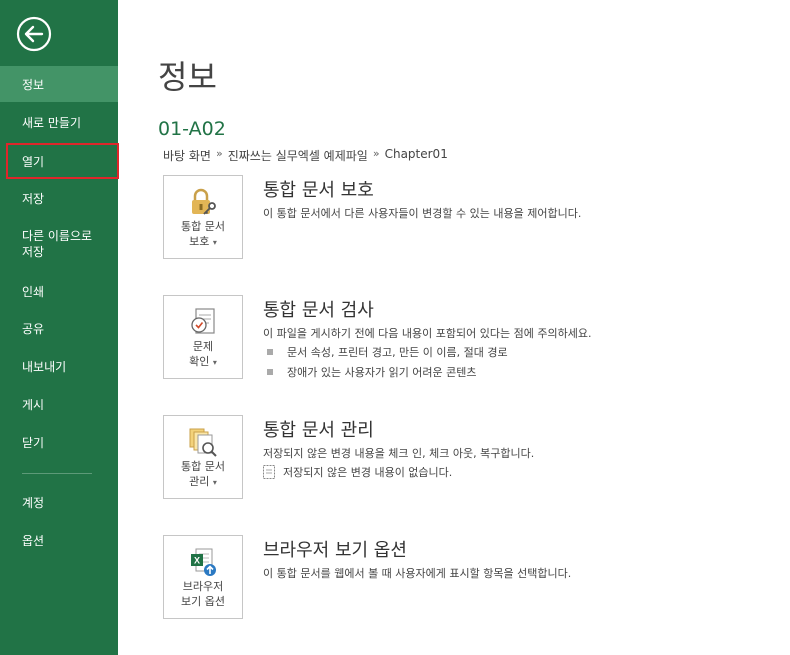  What do you see at coordinates (59, 291) in the screenshot?
I see `nav-print: 인쇄` at bounding box center [59, 291].